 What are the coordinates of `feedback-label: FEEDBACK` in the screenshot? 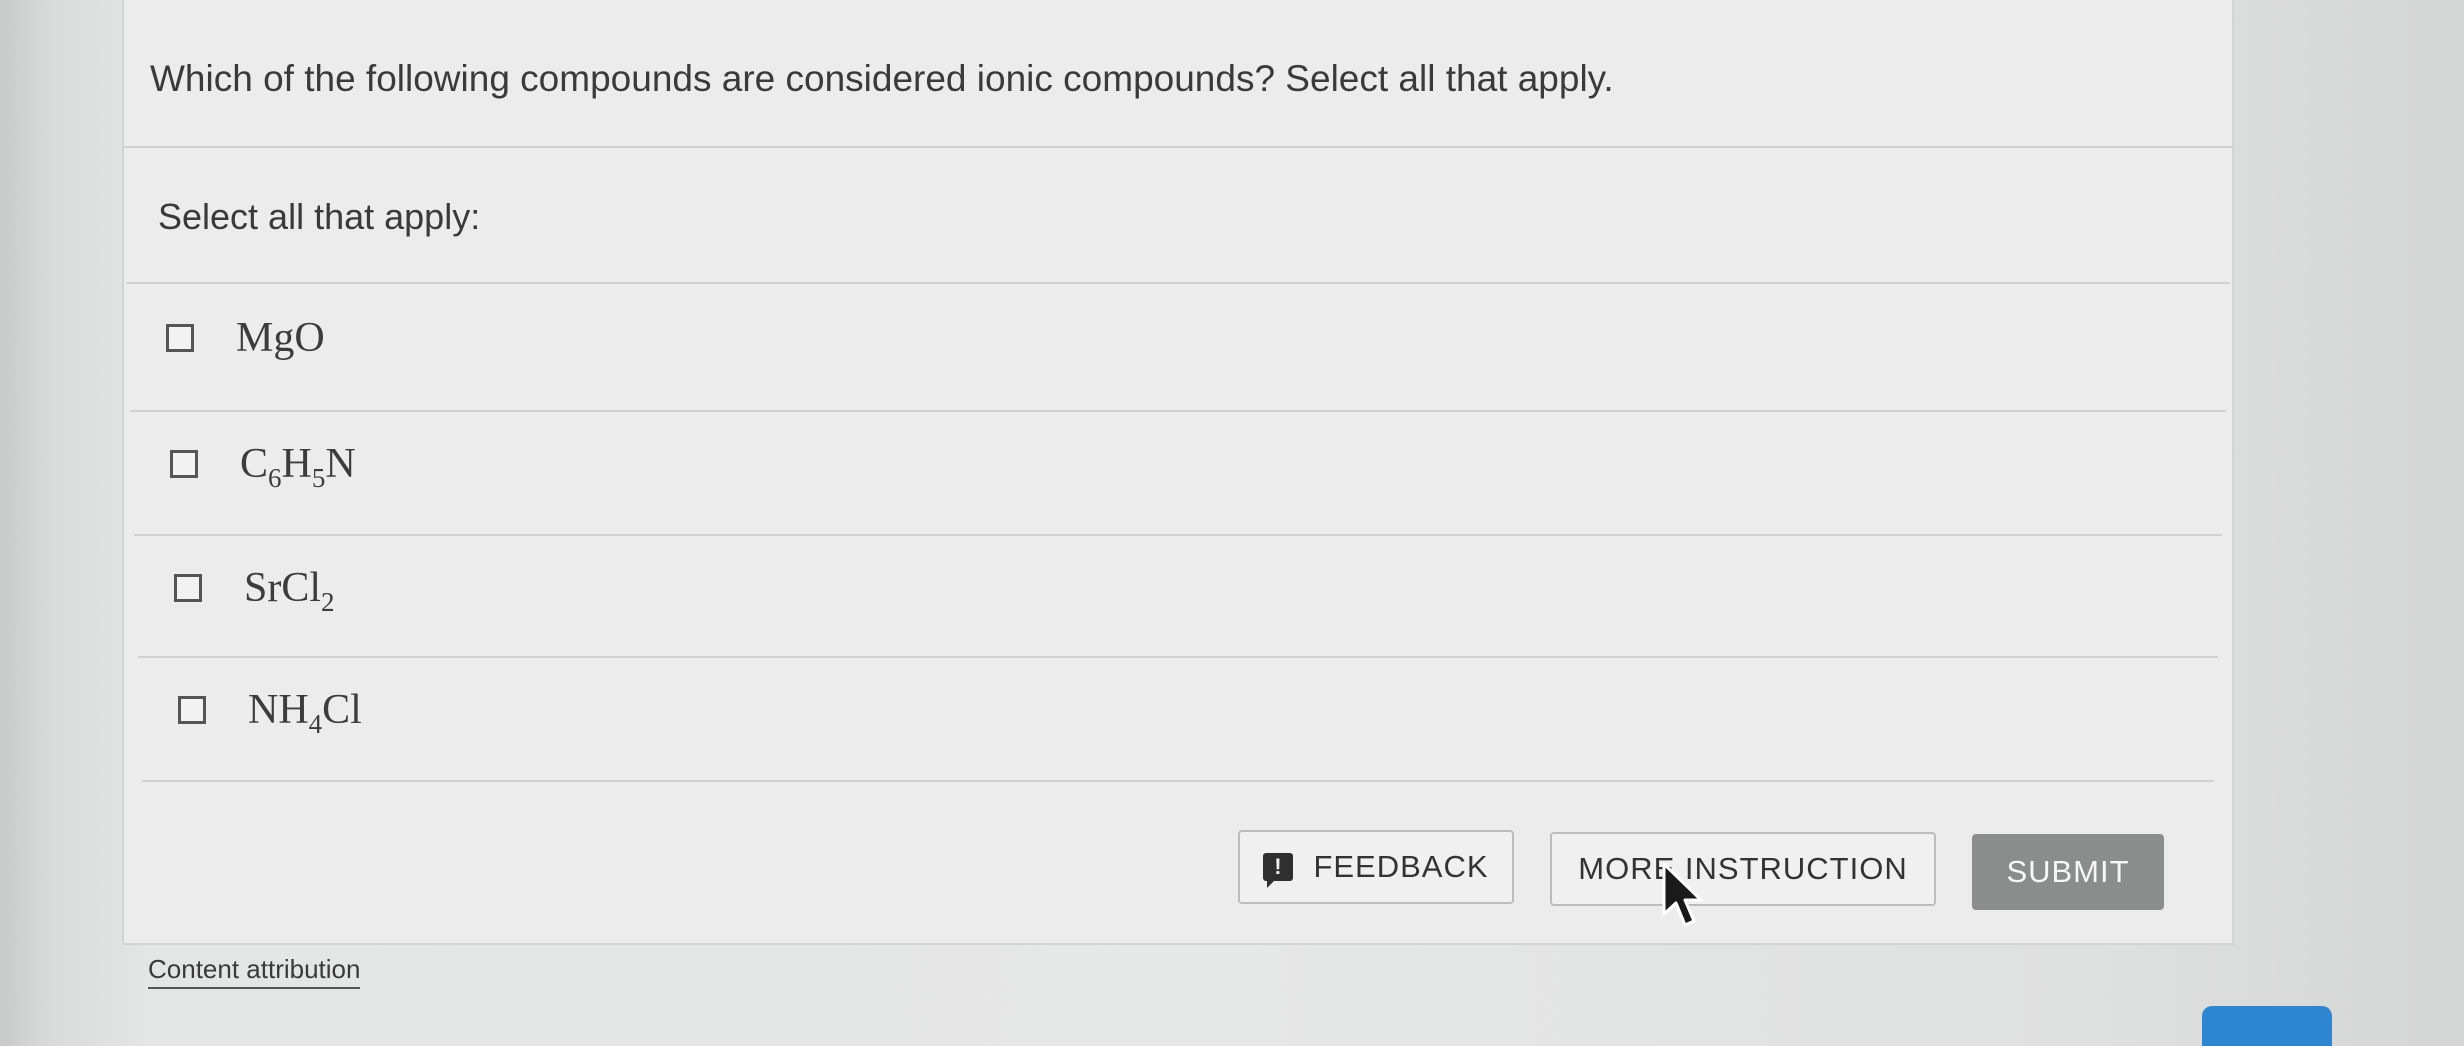 It's located at (1401, 866).